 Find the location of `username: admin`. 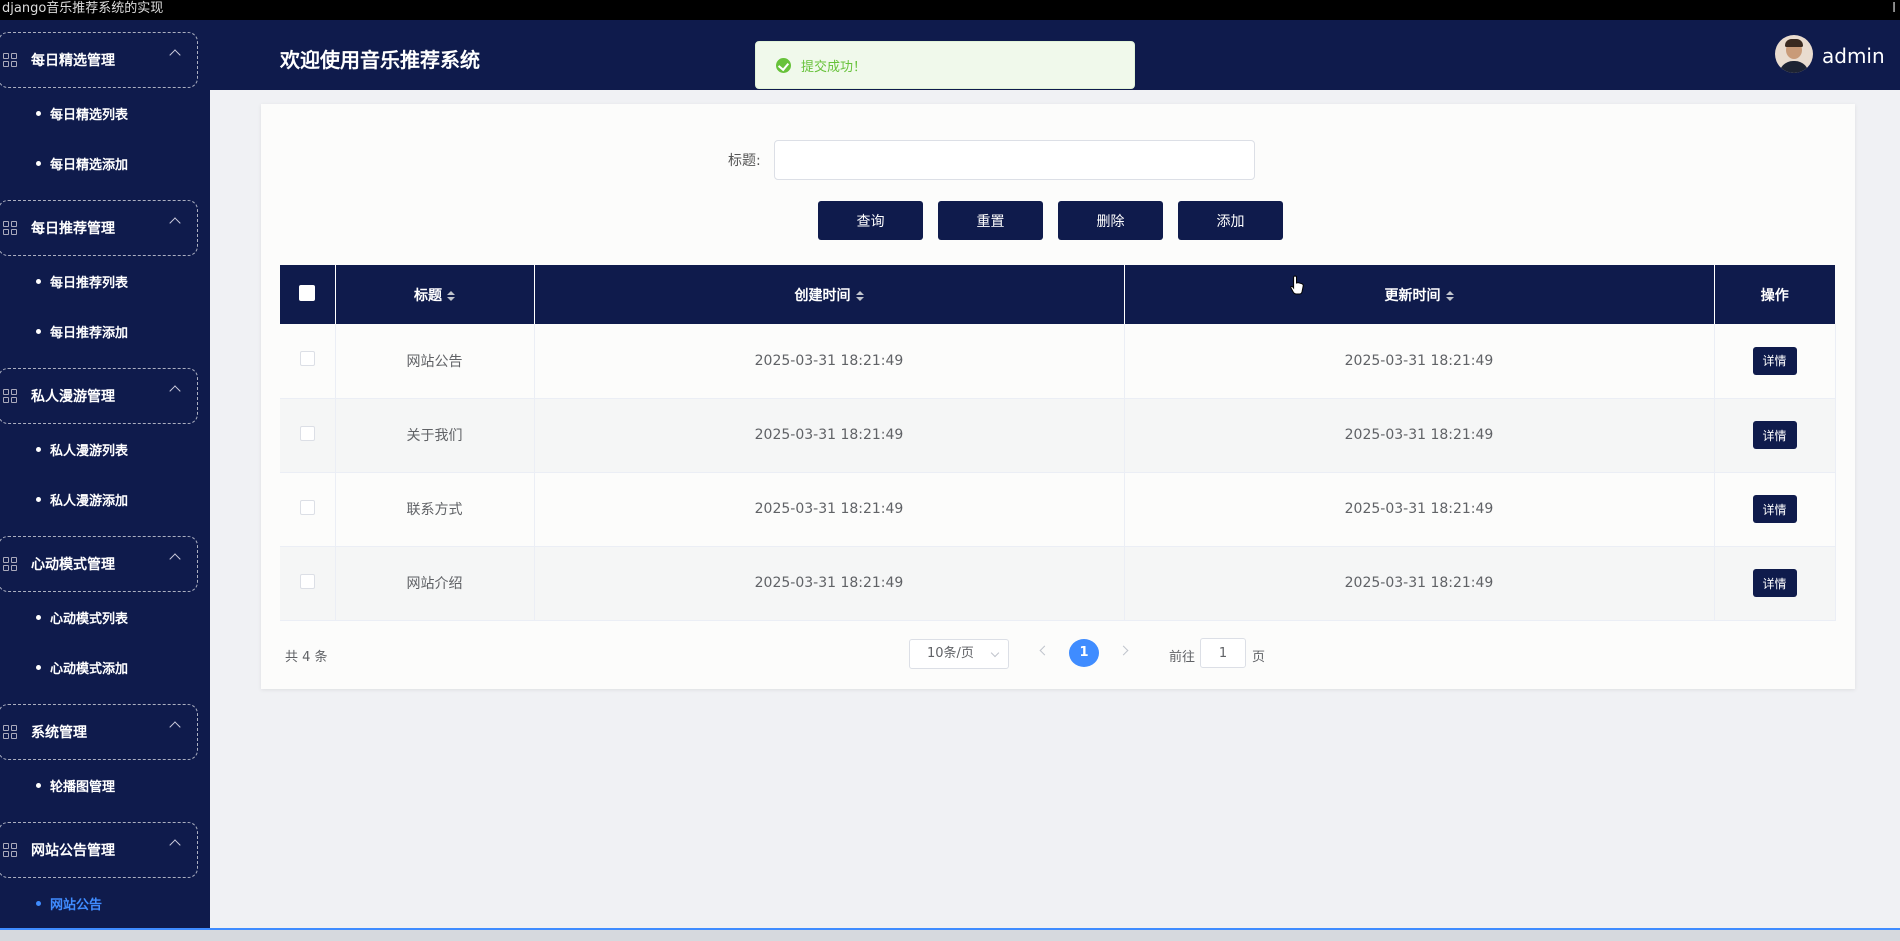

username: admin is located at coordinates (1853, 56).